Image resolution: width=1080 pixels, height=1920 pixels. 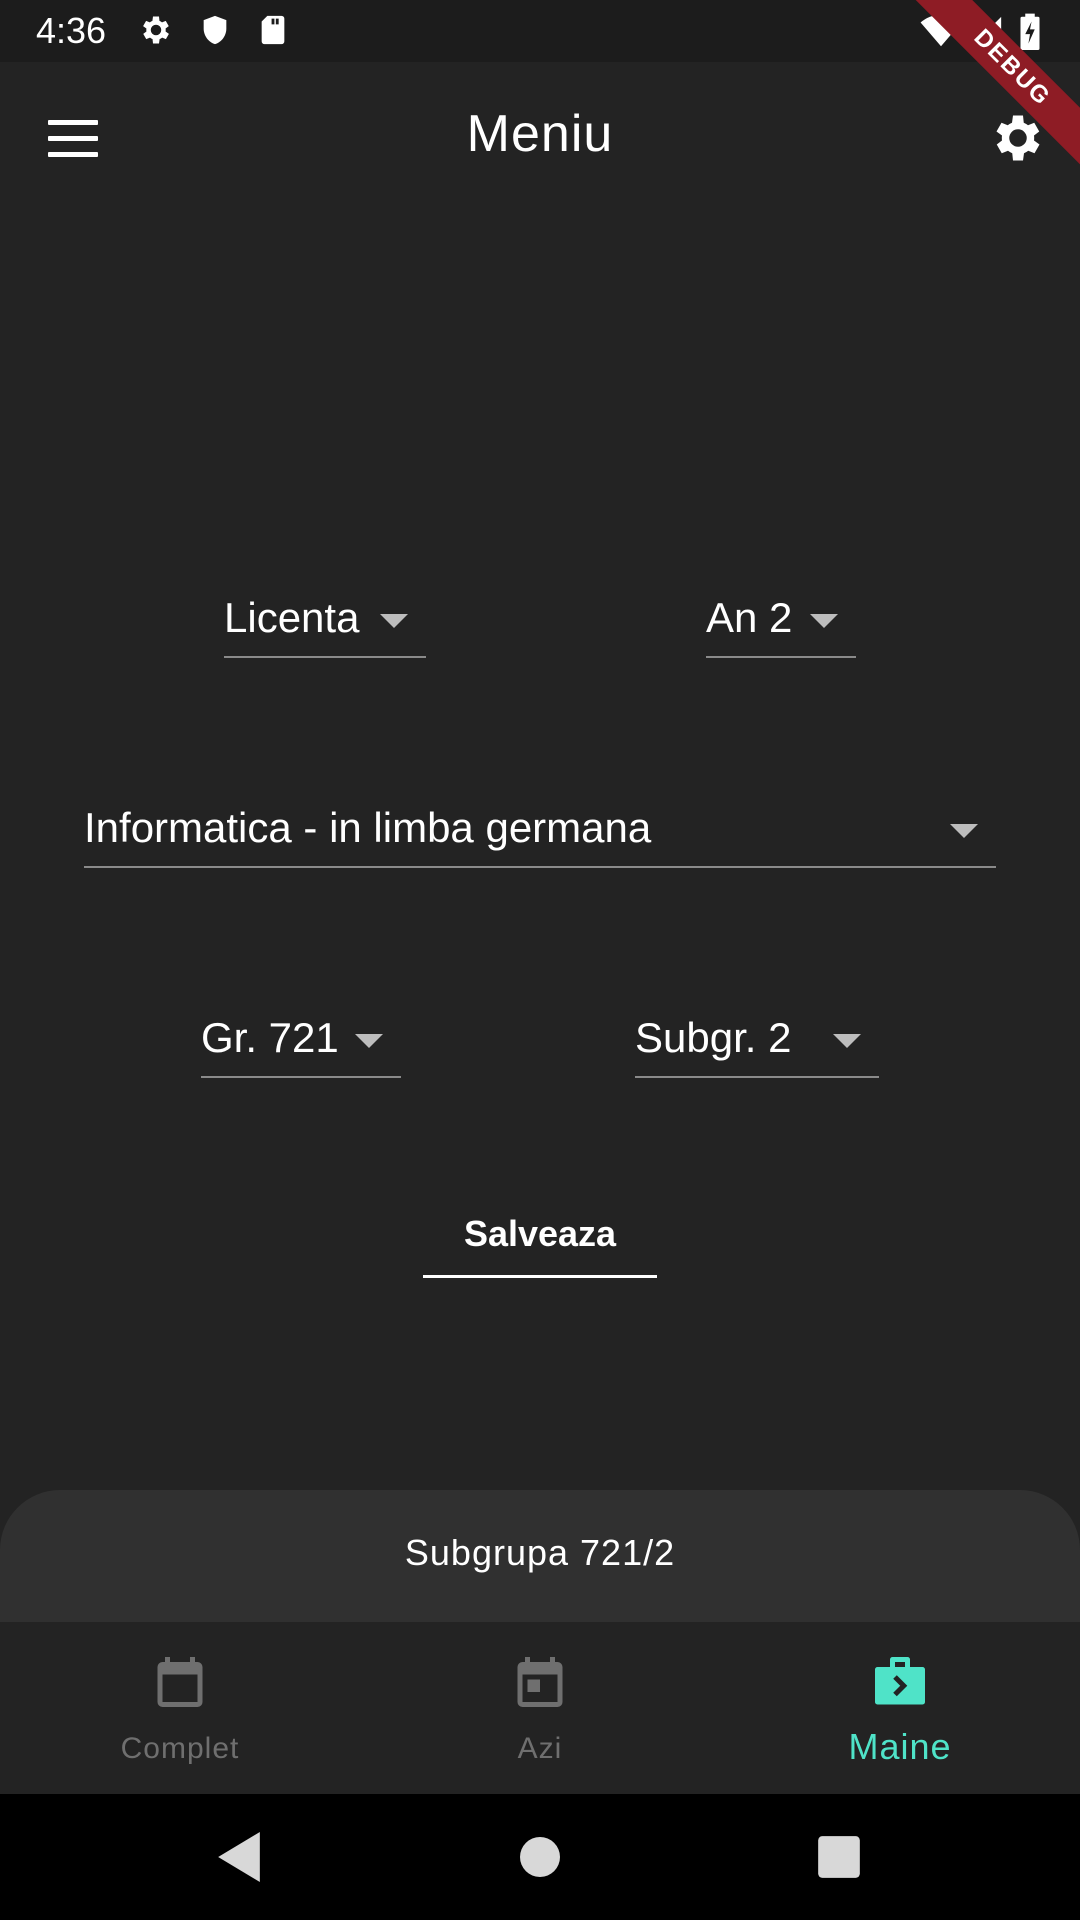 What do you see at coordinates (839, 1857) in the screenshot?
I see `recents-icon` at bounding box center [839, 1857].